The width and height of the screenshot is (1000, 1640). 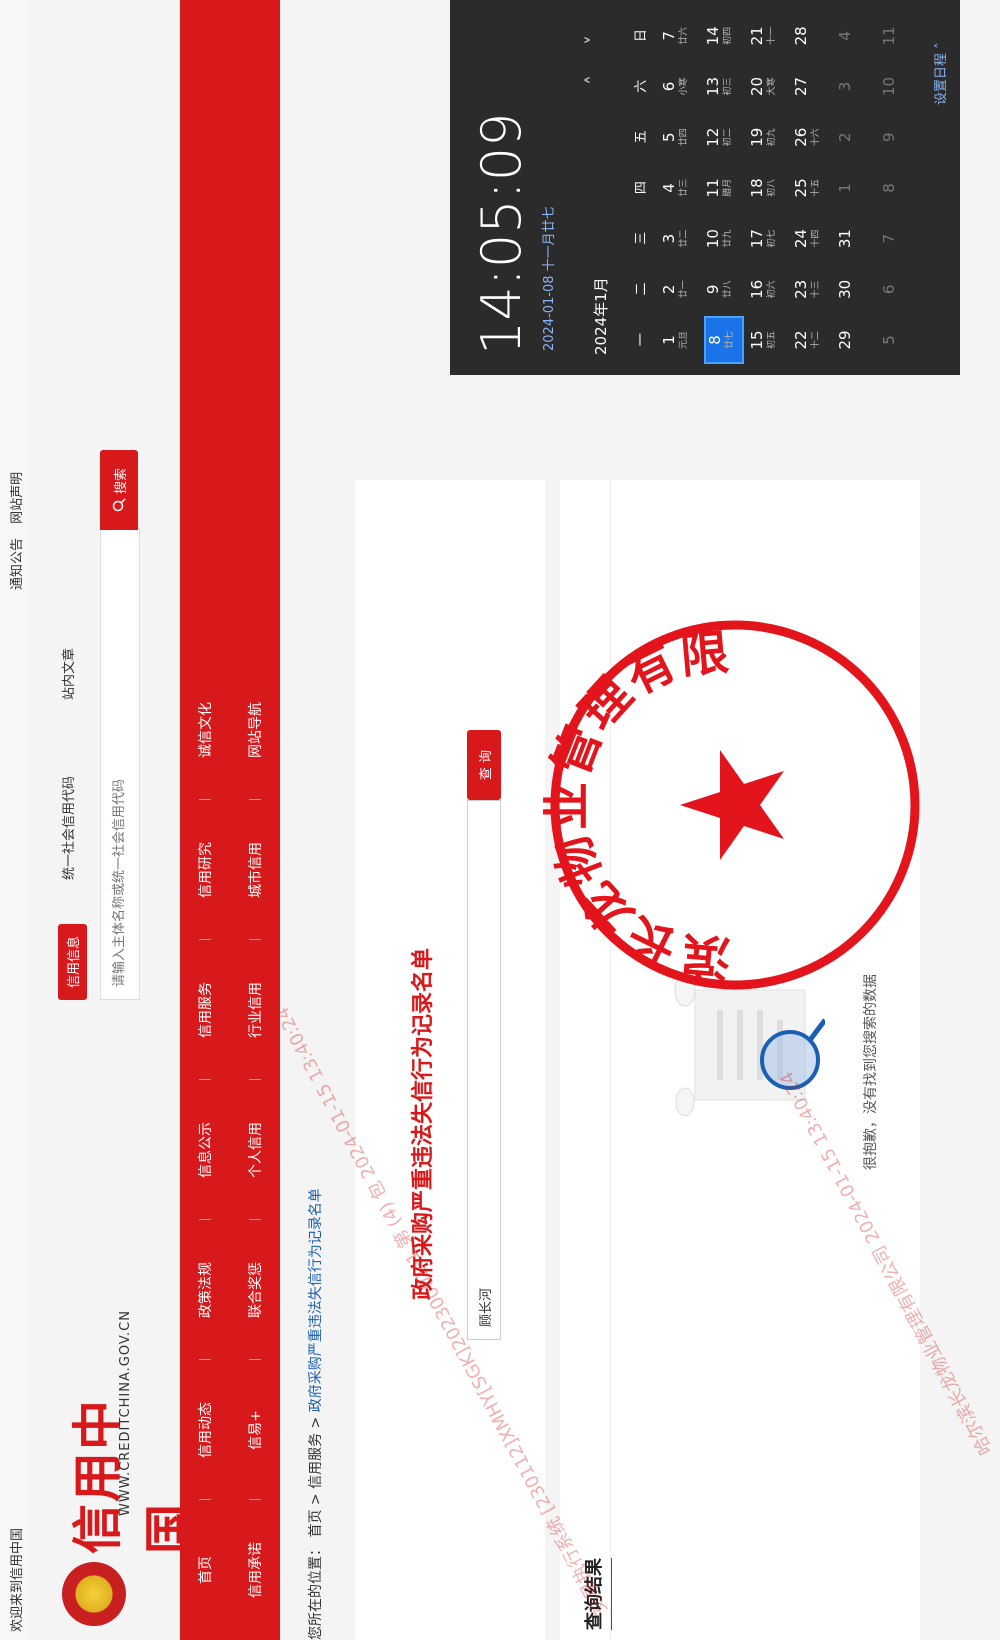 What do you see at coordinates (900, 137) in the screenshot?
I see `calendar-day: 9` at bounding box center [900, 137].